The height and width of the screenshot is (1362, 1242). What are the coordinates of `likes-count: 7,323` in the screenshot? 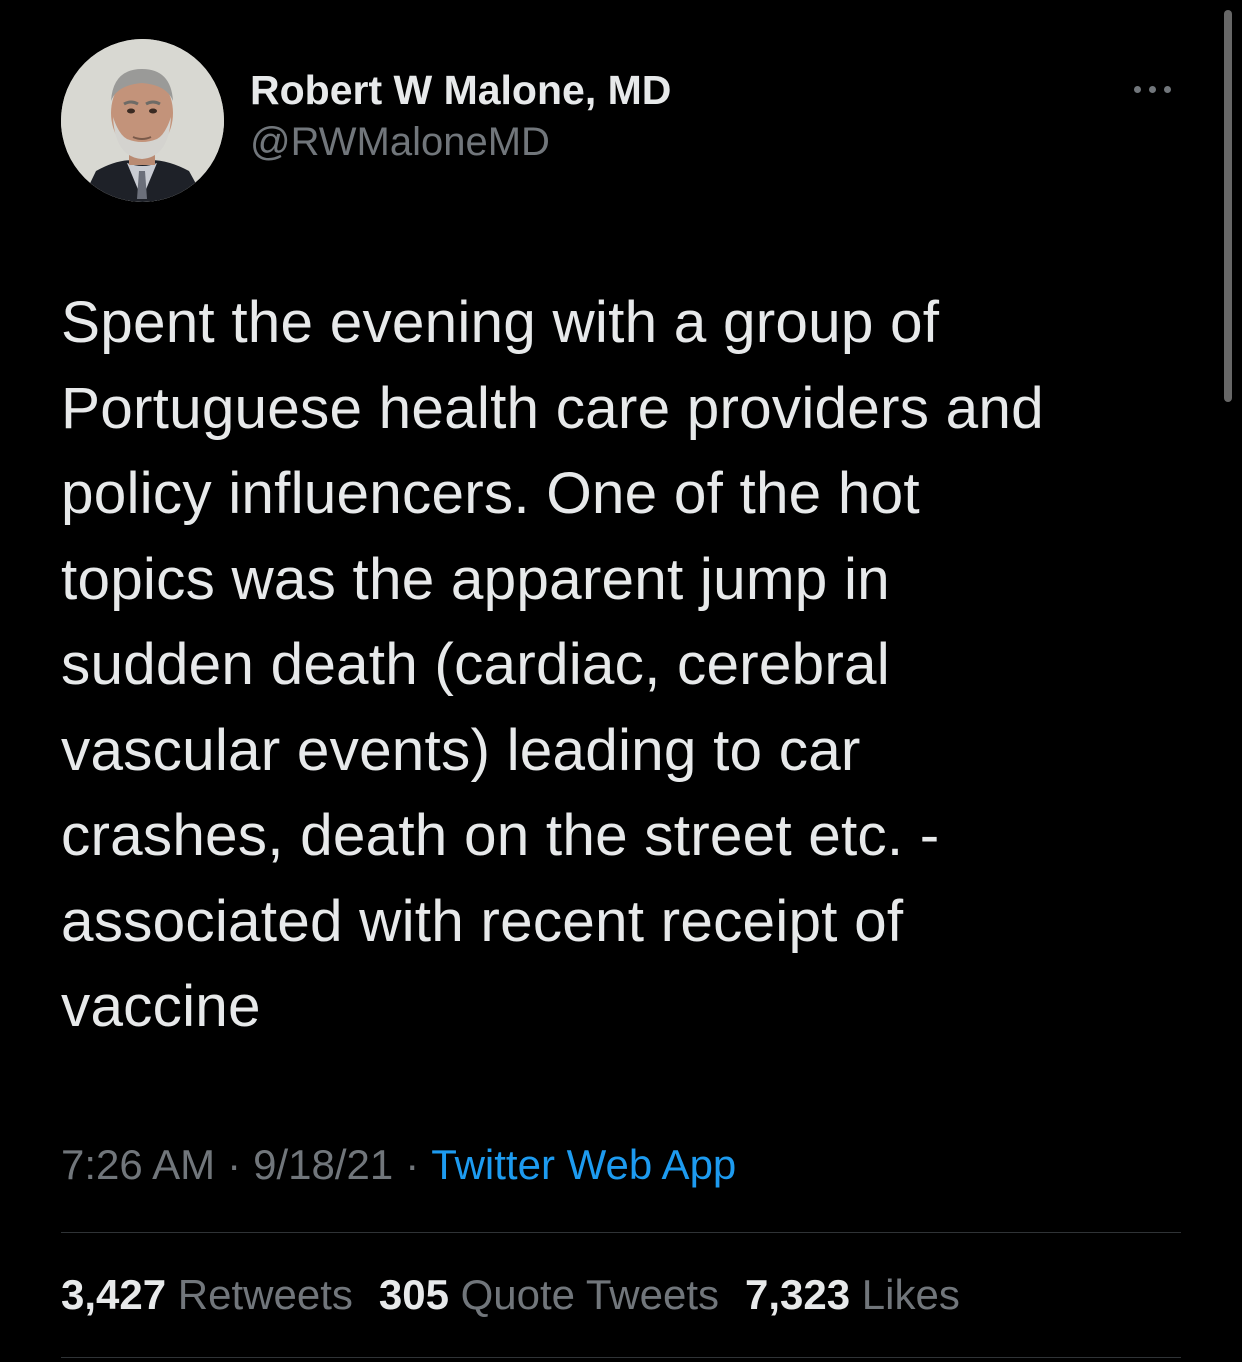 It's located at (798, 1294).